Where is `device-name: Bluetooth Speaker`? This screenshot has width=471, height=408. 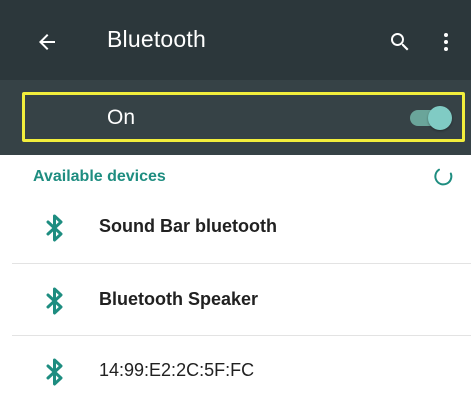
device-name: Bluetooth Speaker is located at coordinates (179, 299).